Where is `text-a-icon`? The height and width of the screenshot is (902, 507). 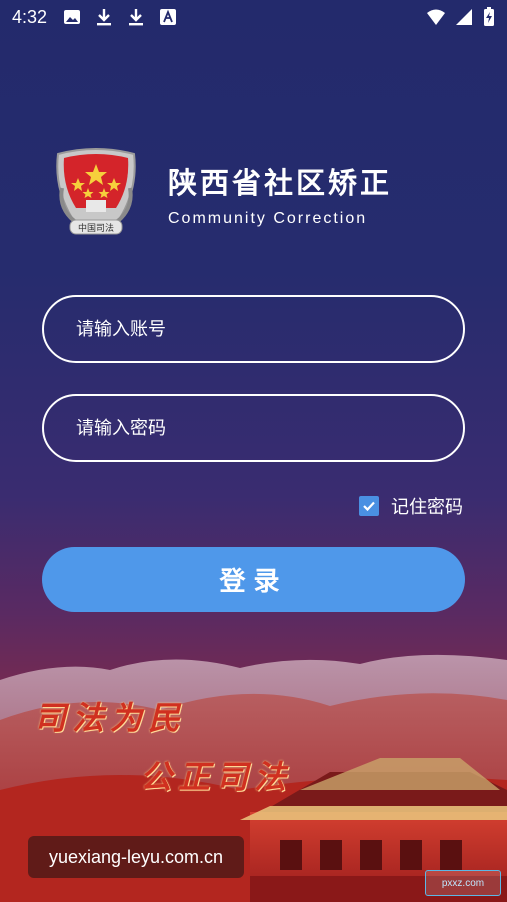 text-a-icon is located at coordinates (168, 17).